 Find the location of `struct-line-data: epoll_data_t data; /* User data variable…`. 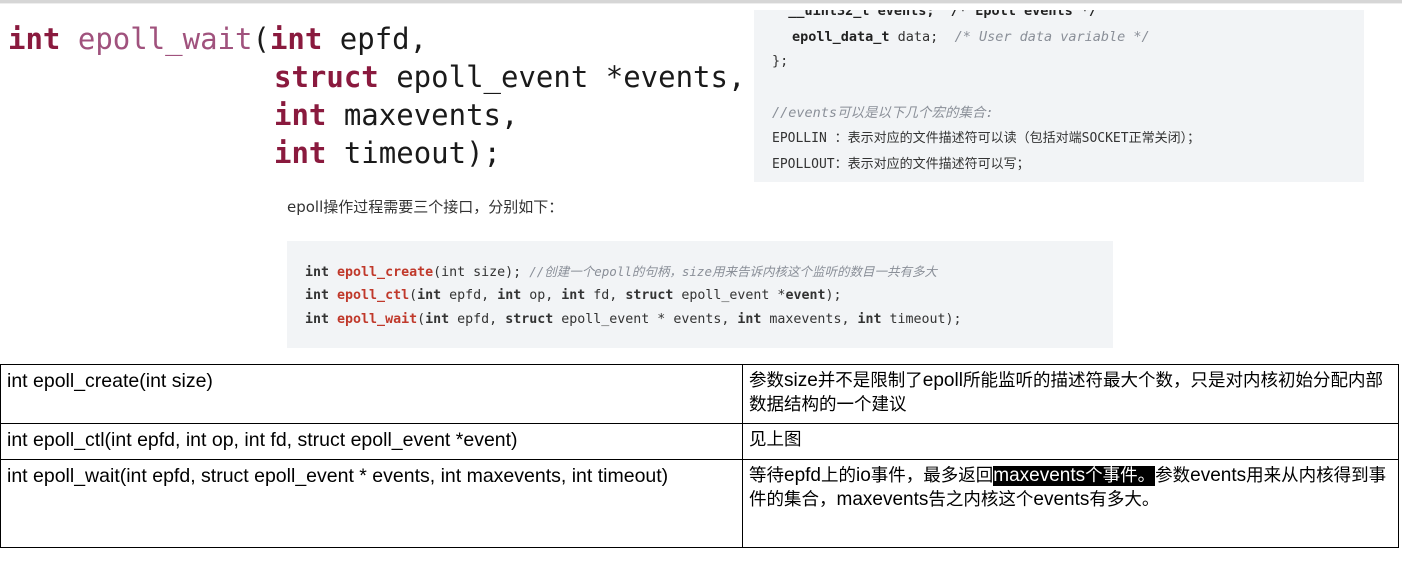

struct-line-data: epoll_data_t data; /* User data variable… is located at coordinates (971, 37).